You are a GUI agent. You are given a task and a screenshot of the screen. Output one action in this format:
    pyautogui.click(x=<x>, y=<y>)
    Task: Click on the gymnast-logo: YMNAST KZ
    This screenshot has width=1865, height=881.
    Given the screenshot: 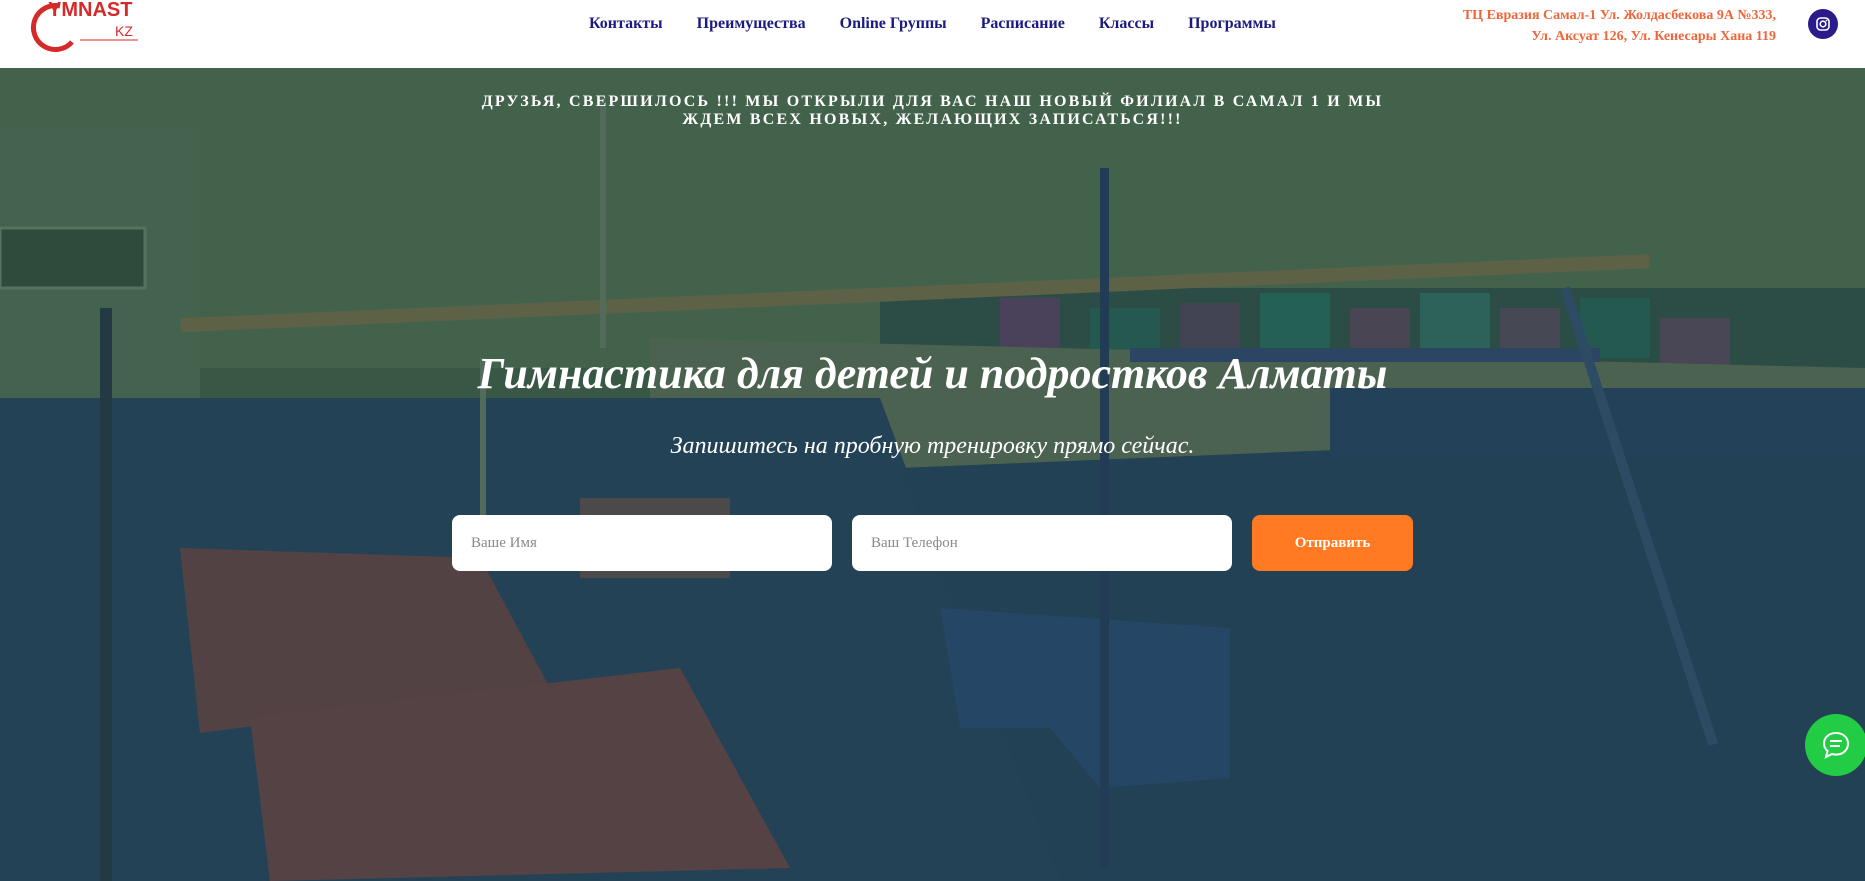 What is the action you would take?
    pyautogui.click(x=85, y=29)
    